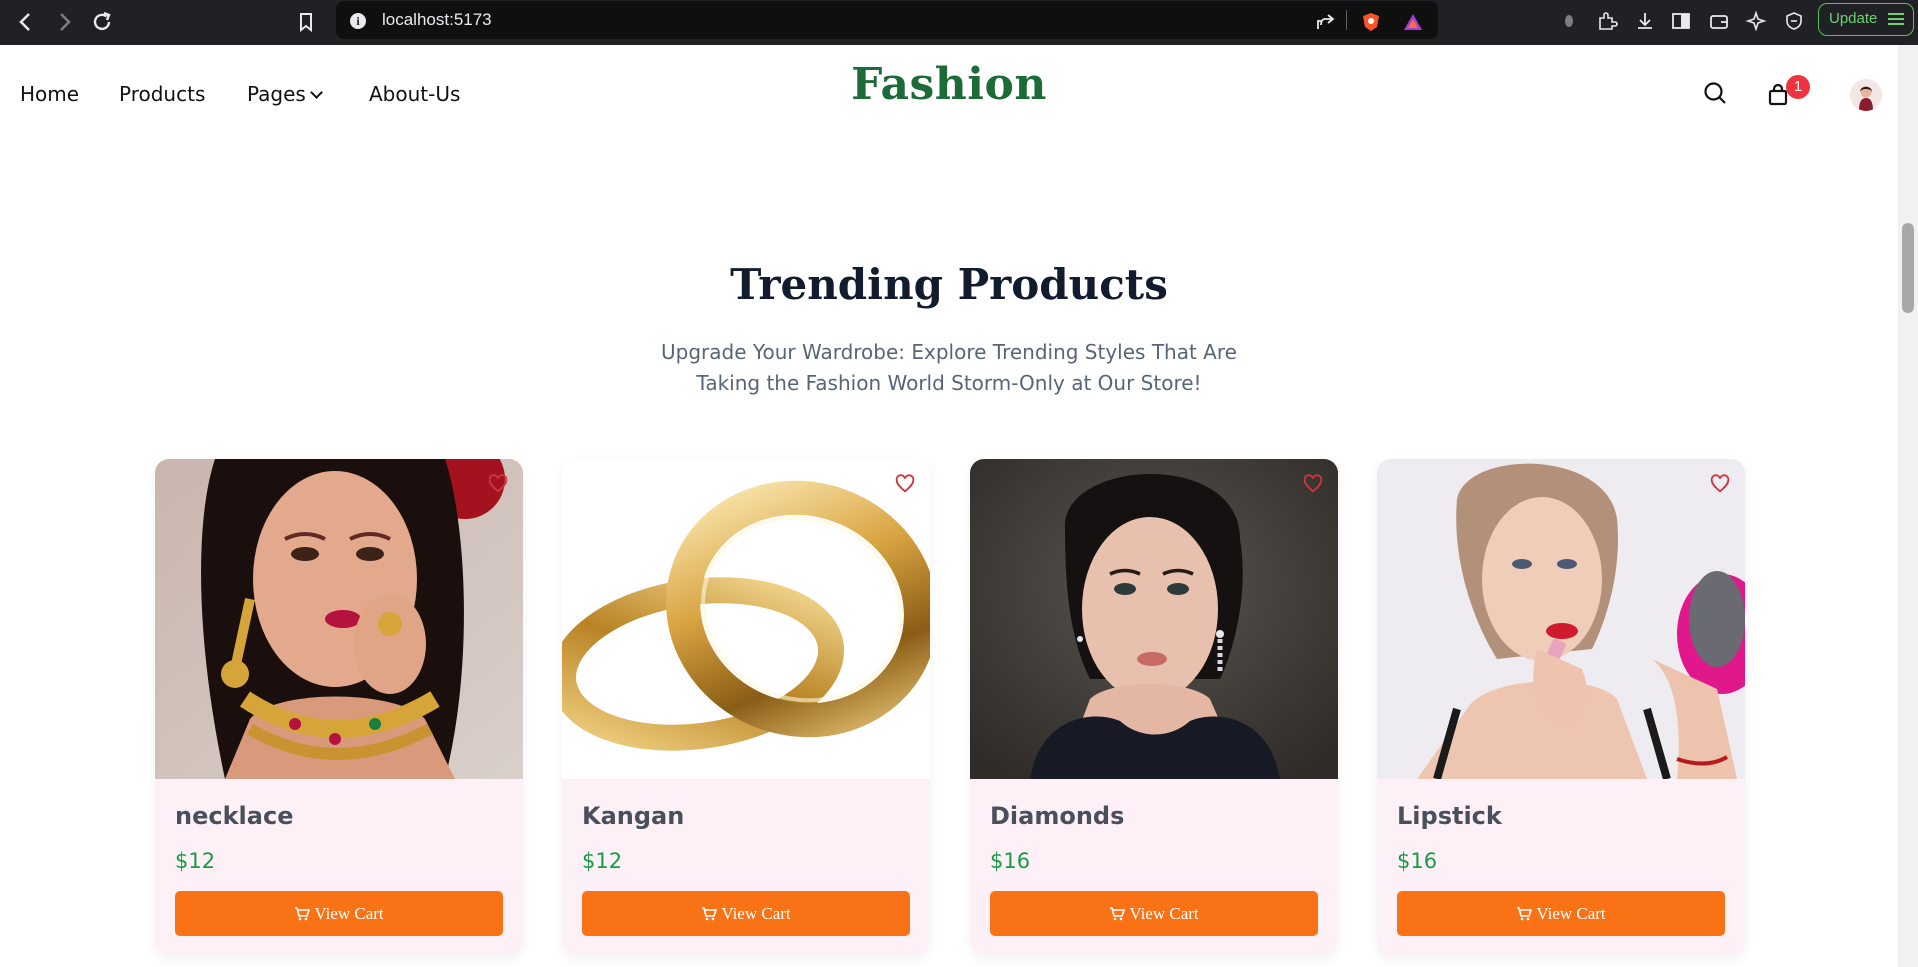 This screenshot has width=1918, height=967. Describe the element at coordinates (1866, 95) in the screenshot. I see `avatar` at that location.